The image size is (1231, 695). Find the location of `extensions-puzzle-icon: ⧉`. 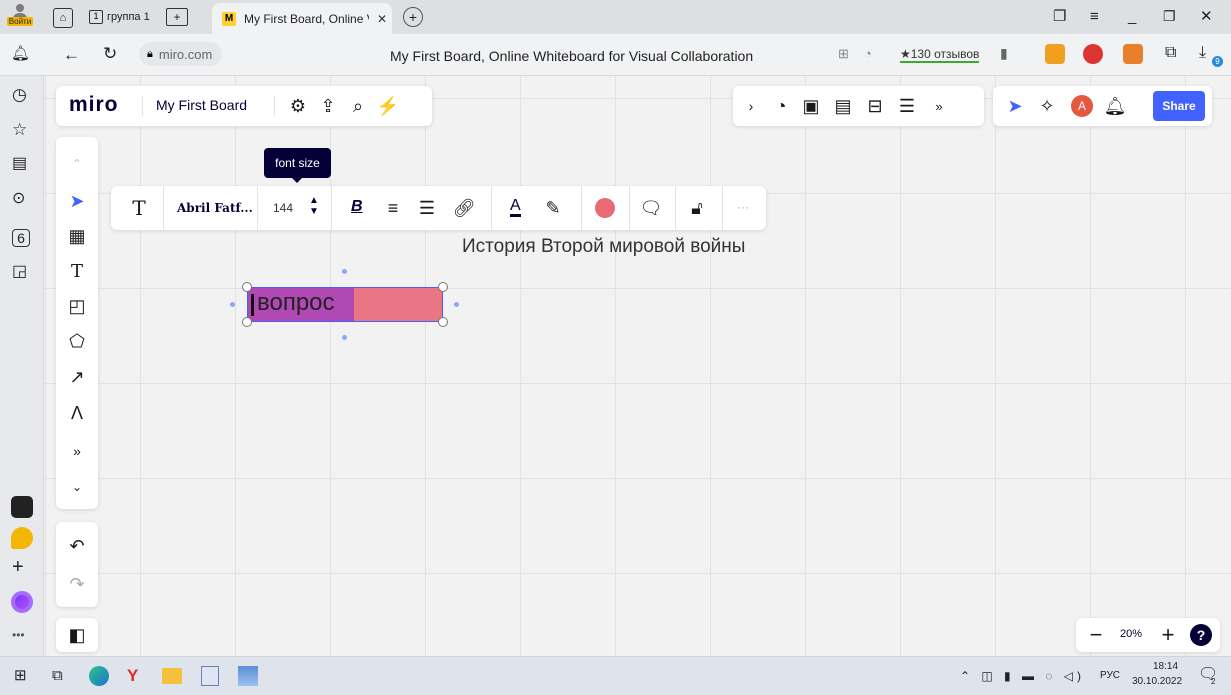

extensions-puzzle-icon: ⧉ is located at coordinates (1170, 53).